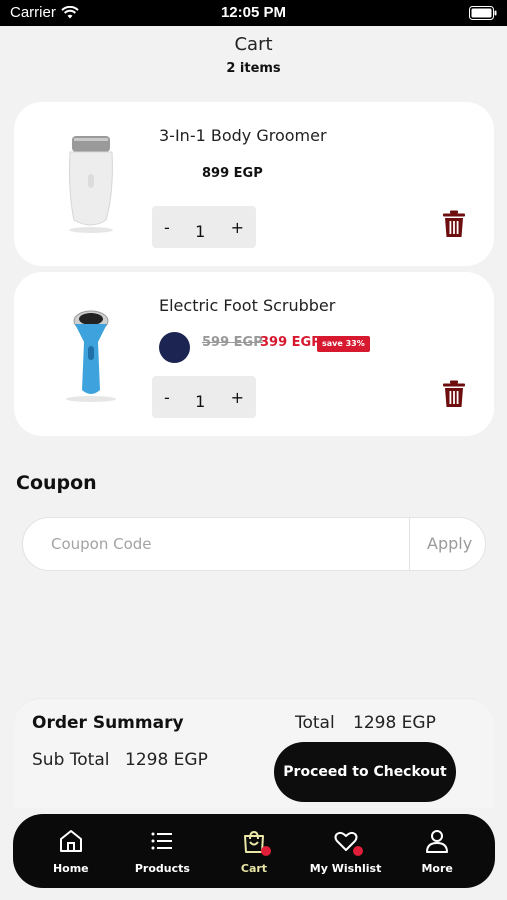 This screenshot has height=900, width=507. I want to click on battery-icon, so click(483, 13).